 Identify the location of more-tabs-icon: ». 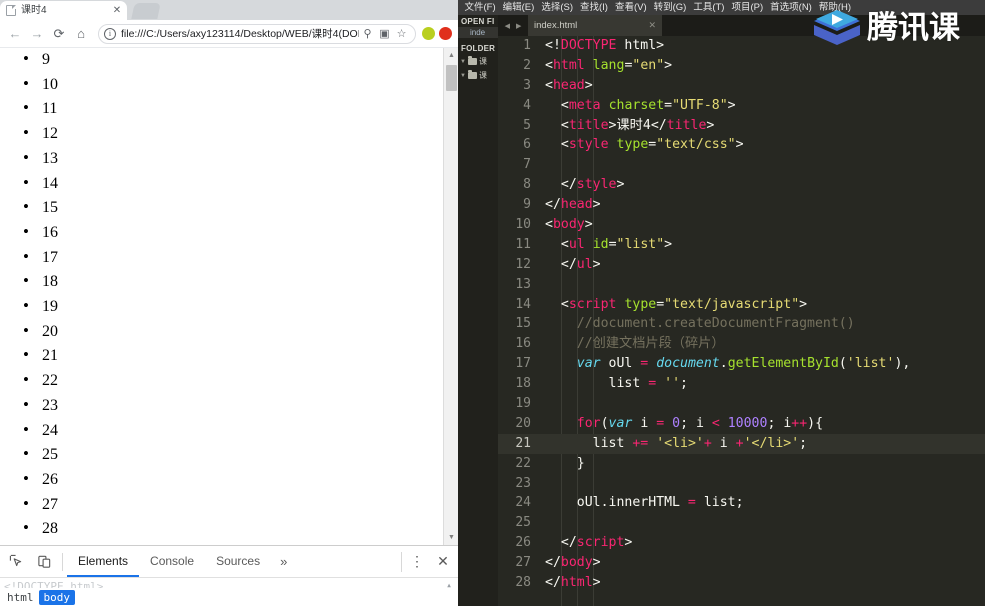
(283, 561).